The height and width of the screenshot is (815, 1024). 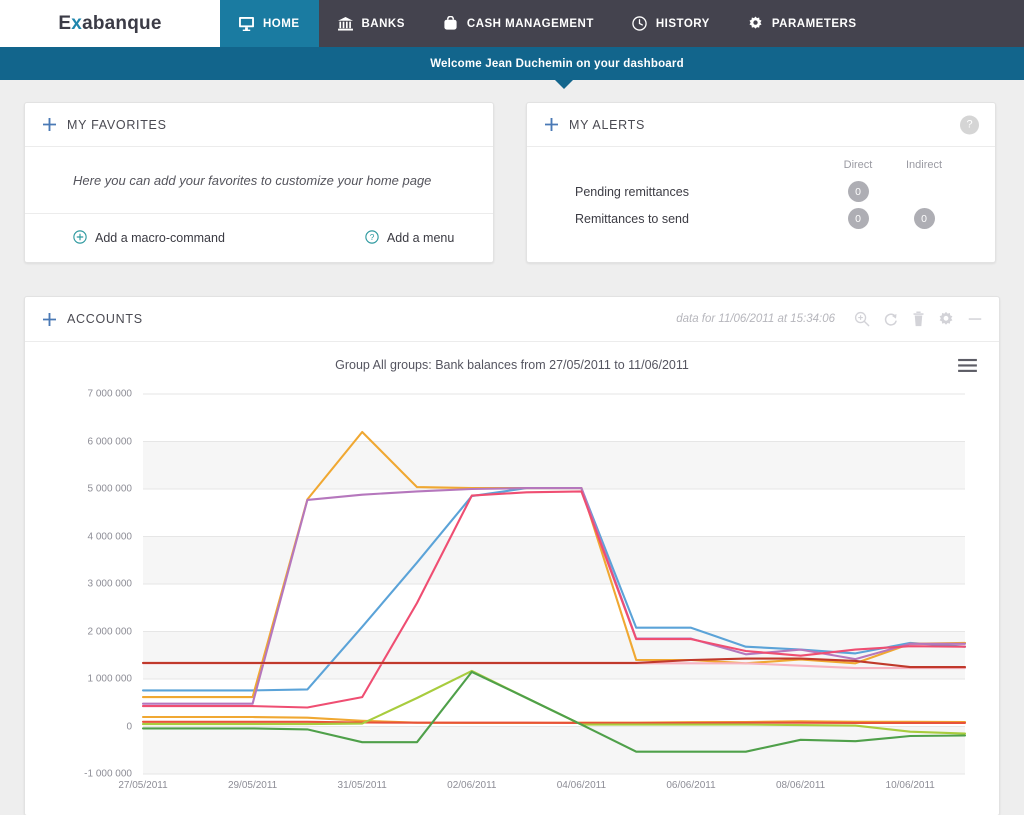 I want to click on nav-item-banks: BANKS, so click(x=371, y=23).